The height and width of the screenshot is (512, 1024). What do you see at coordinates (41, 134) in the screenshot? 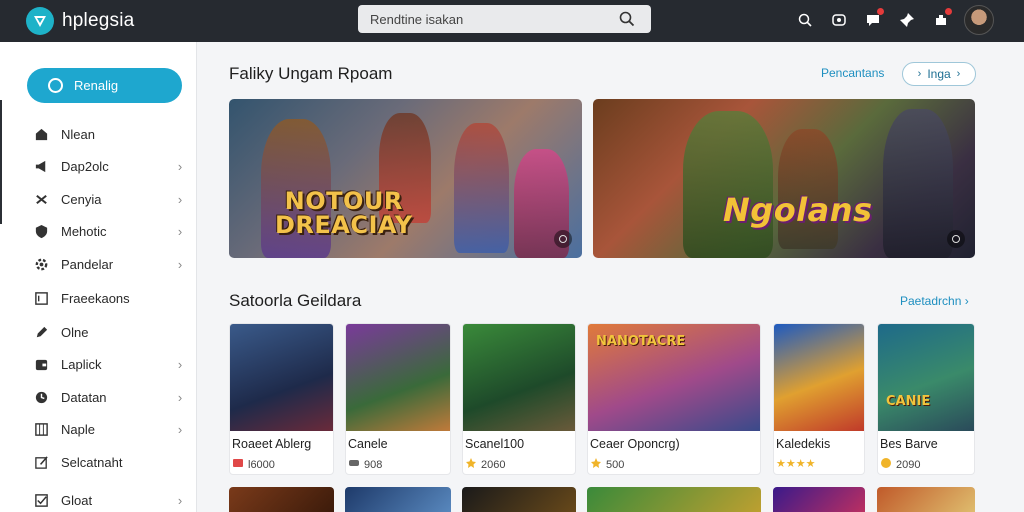
I see `home-icon` at bounding box center [41, 134].